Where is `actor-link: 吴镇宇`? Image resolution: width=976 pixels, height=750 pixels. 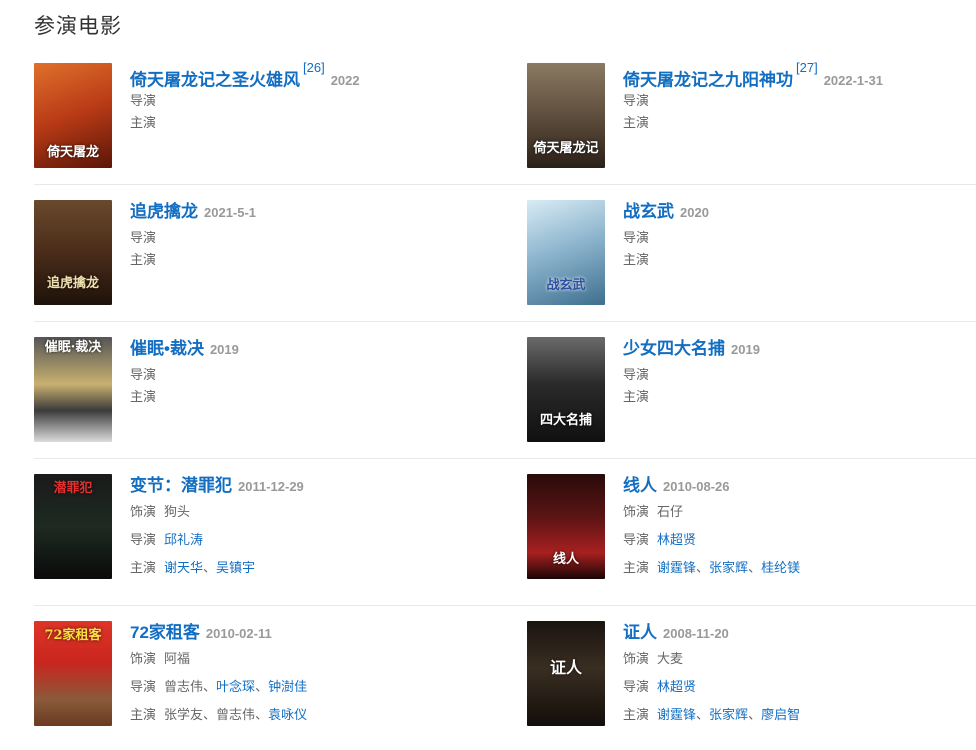 actor-link: 吴镇宇 is located at coordinates (235, 567).